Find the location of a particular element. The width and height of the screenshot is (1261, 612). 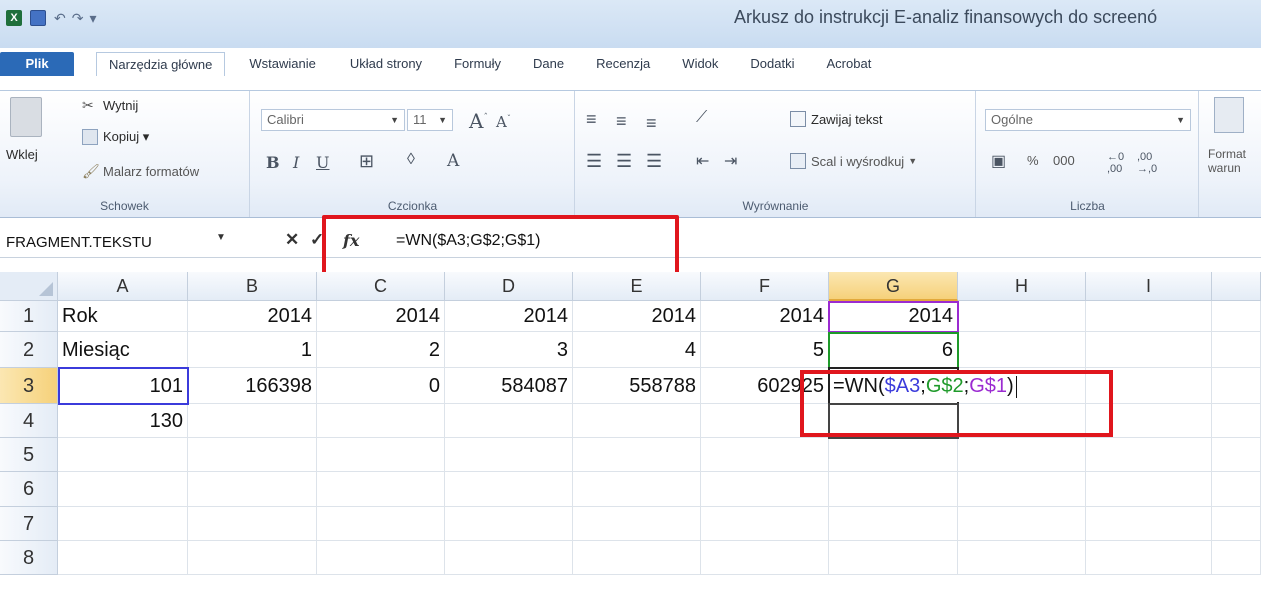

row-header-6: 6 is located at coordinates (29, 489).